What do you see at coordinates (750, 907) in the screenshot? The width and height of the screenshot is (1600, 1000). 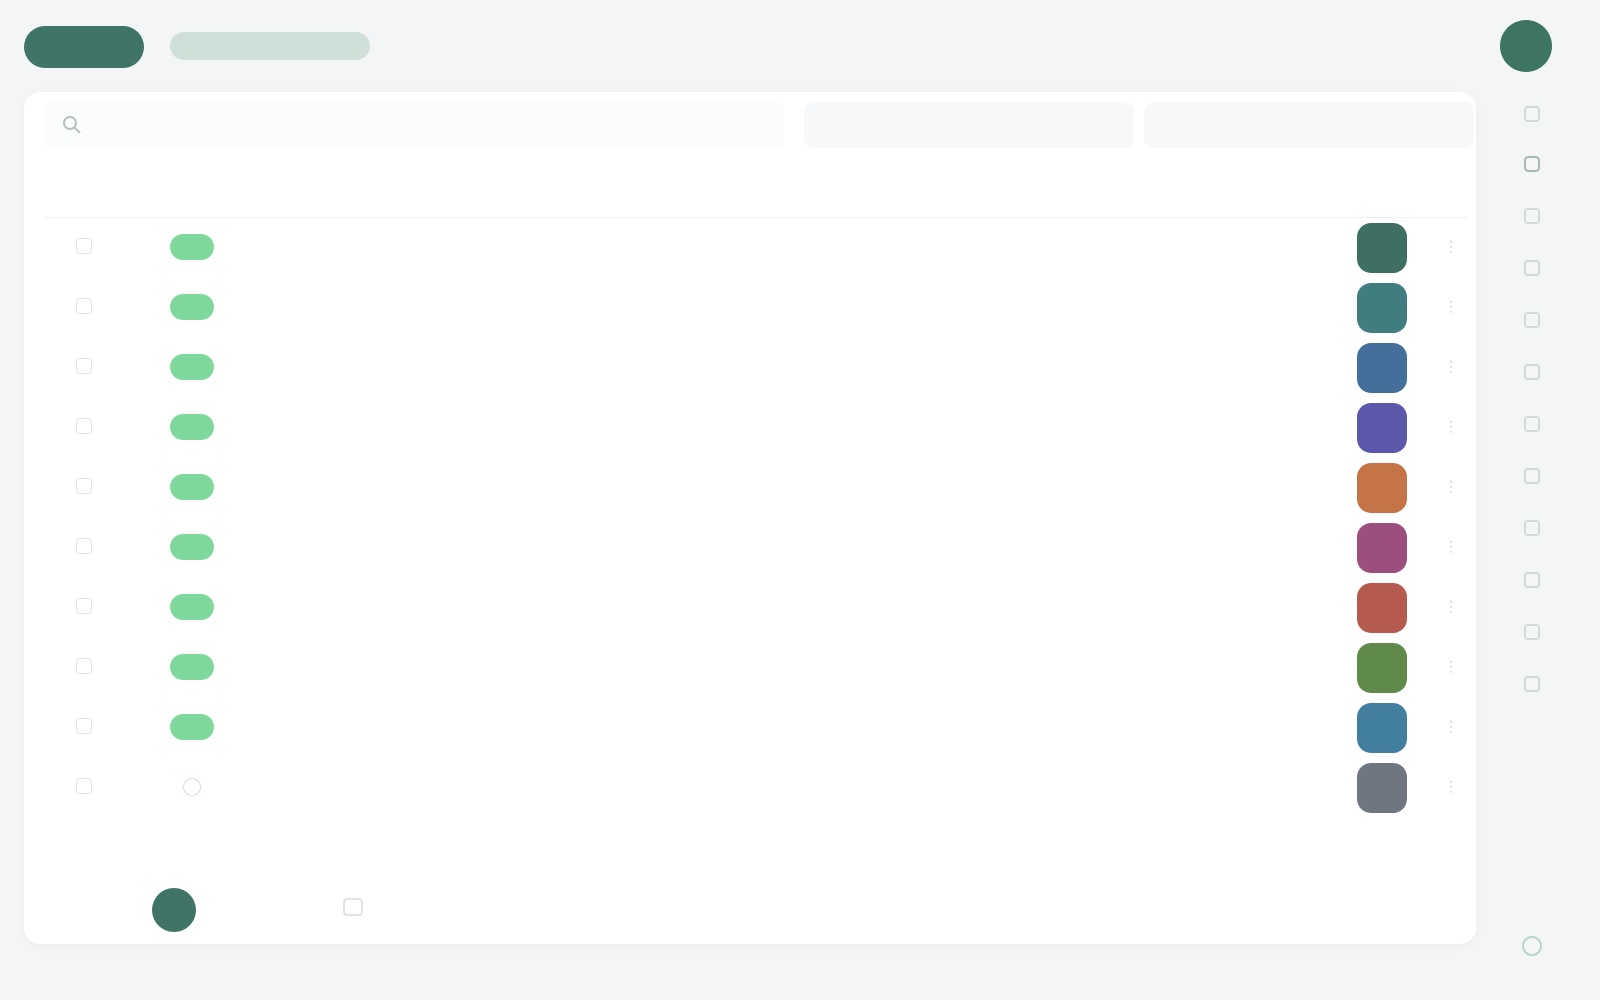 I see `pagination` at bounding box center [750, 907].